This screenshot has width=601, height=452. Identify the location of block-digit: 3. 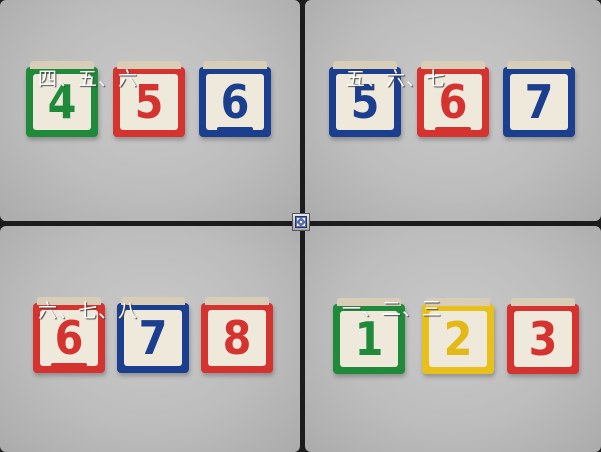
(543, 339).